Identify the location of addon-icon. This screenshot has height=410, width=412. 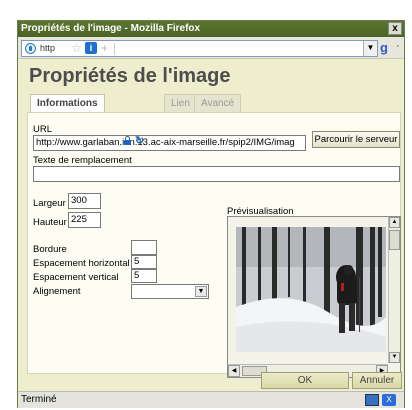
(372, 400).